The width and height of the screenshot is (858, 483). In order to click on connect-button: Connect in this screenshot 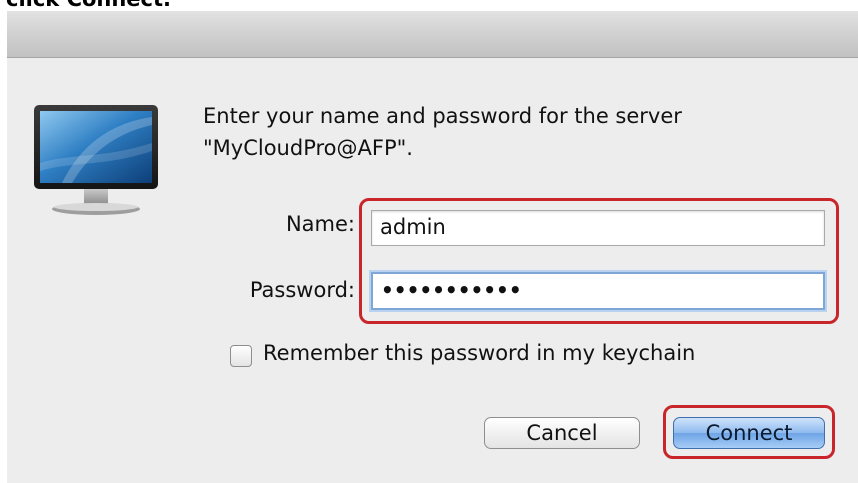, I will do `click(749, 433)`.